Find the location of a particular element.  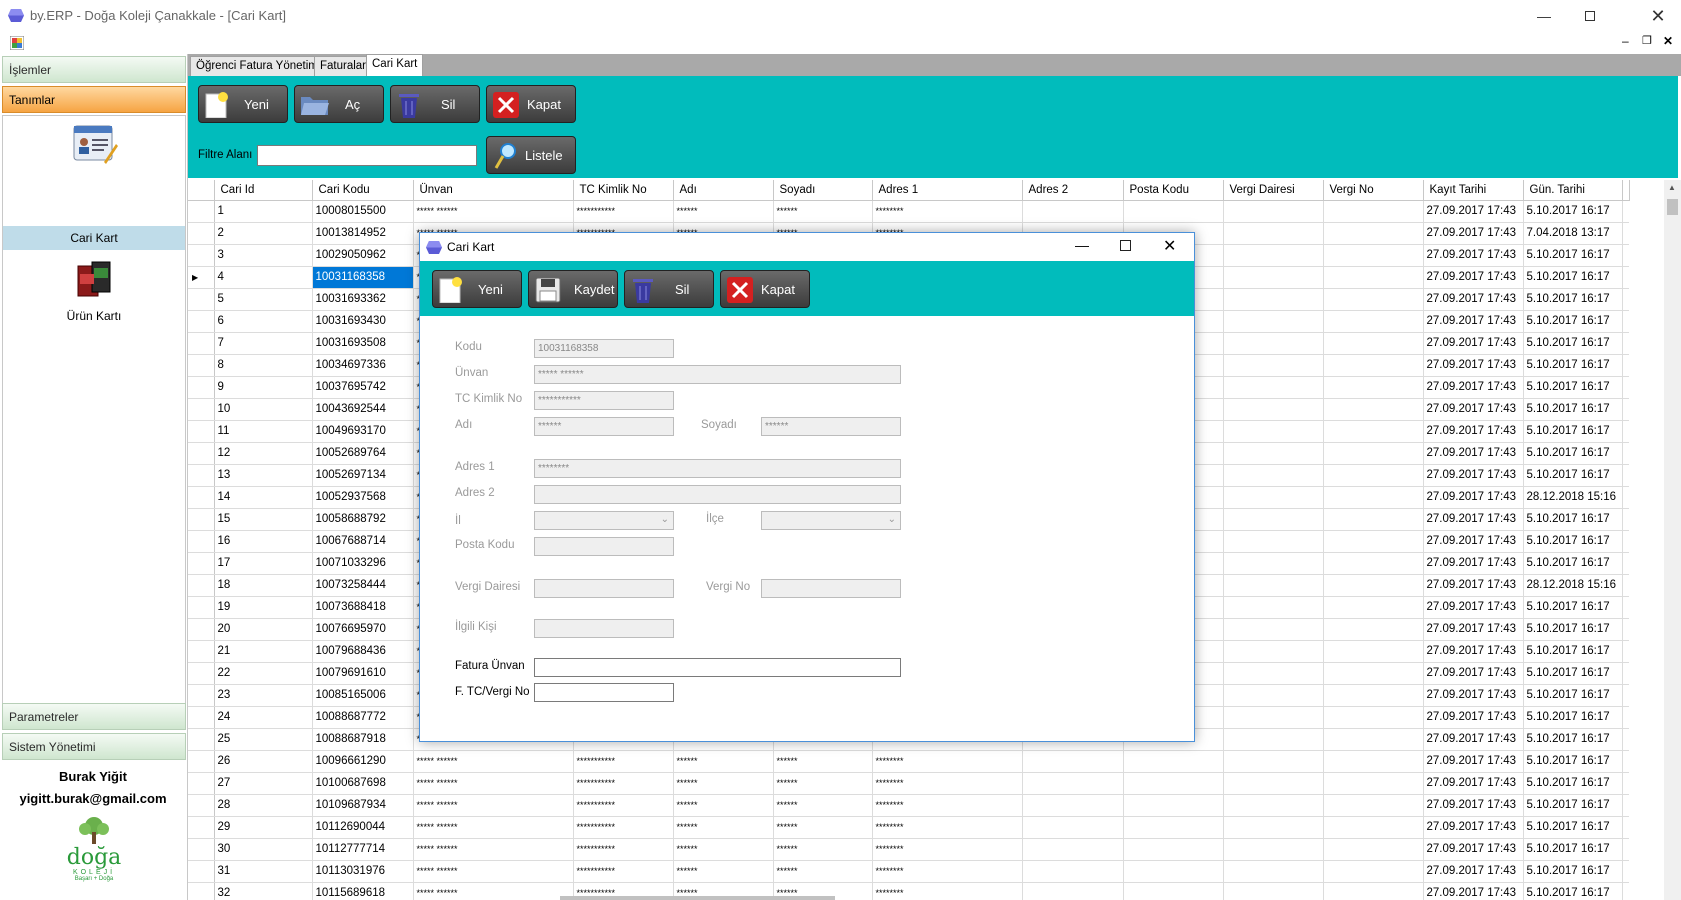

table-cell: 10100687698 is located at coordinates (363, 783).